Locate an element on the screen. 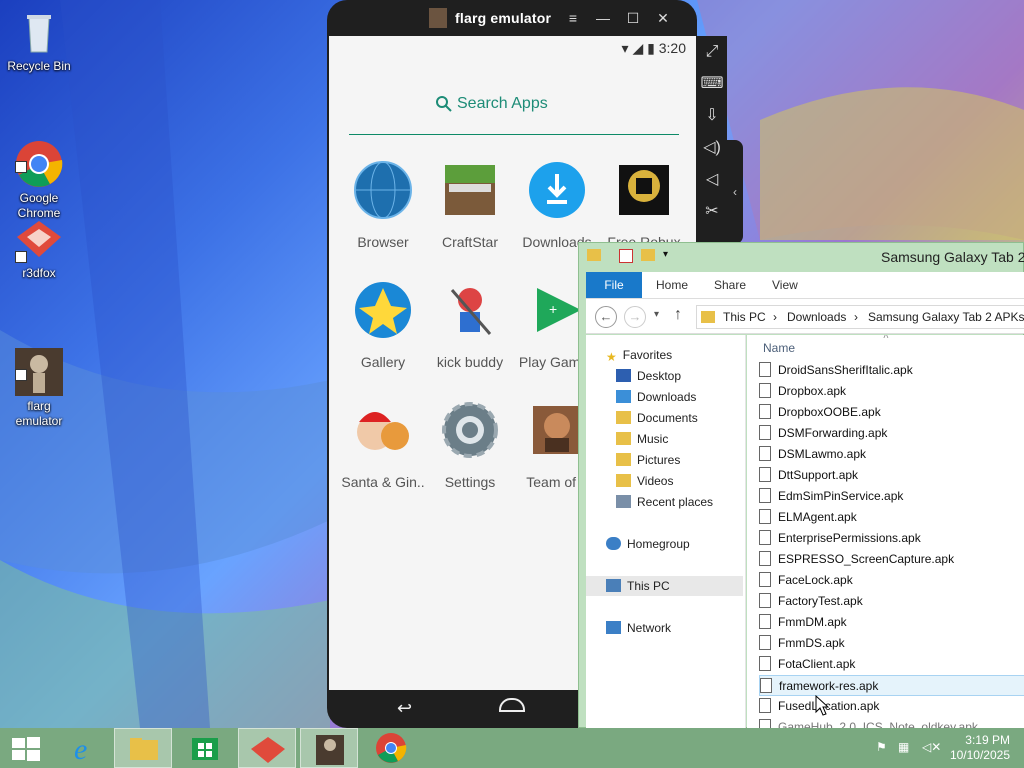 This screenshot has height=768, width=1024. app-craftstar: CraftStar is located at coordinates (470, 205).